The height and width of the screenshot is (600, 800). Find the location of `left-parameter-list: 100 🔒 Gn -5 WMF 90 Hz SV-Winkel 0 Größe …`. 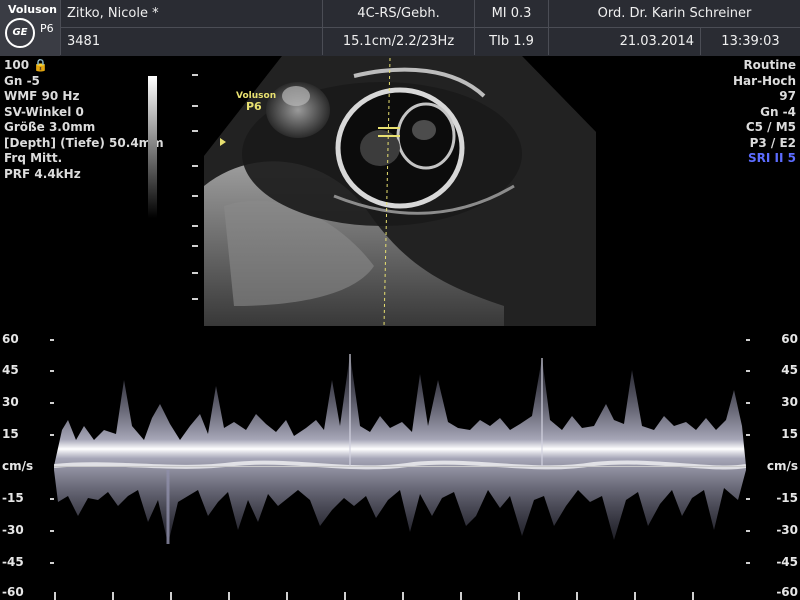

left-parameter-list: 100 🔒 Gn -5 WMF 90 Hz SV-Winkel 0 Größe … is located at coordinates (84, 120).